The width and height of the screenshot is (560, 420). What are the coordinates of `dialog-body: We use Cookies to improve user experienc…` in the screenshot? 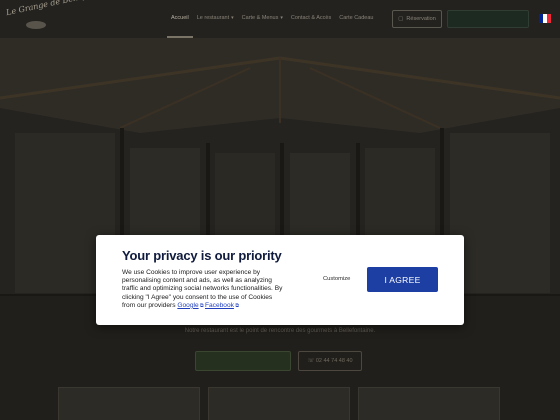 It's located at (207, 289).